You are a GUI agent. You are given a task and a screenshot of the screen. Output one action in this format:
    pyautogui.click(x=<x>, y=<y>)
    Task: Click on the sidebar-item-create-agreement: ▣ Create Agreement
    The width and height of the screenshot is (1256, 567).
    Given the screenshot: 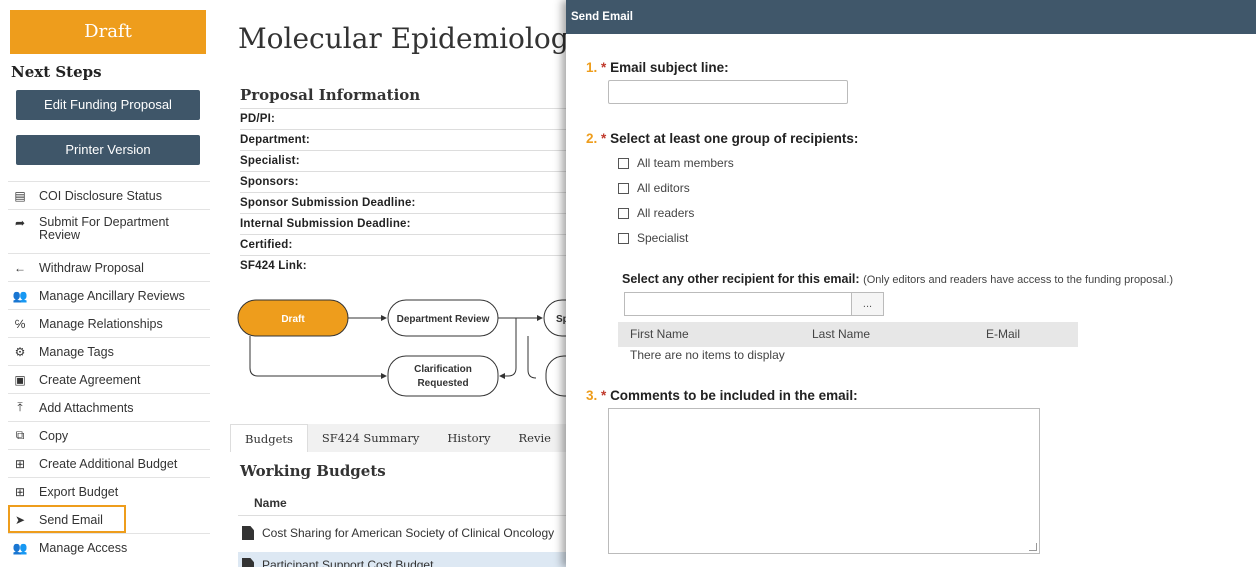 What is the action you would take?
    pyautogui.click(x=109, y=379)
    